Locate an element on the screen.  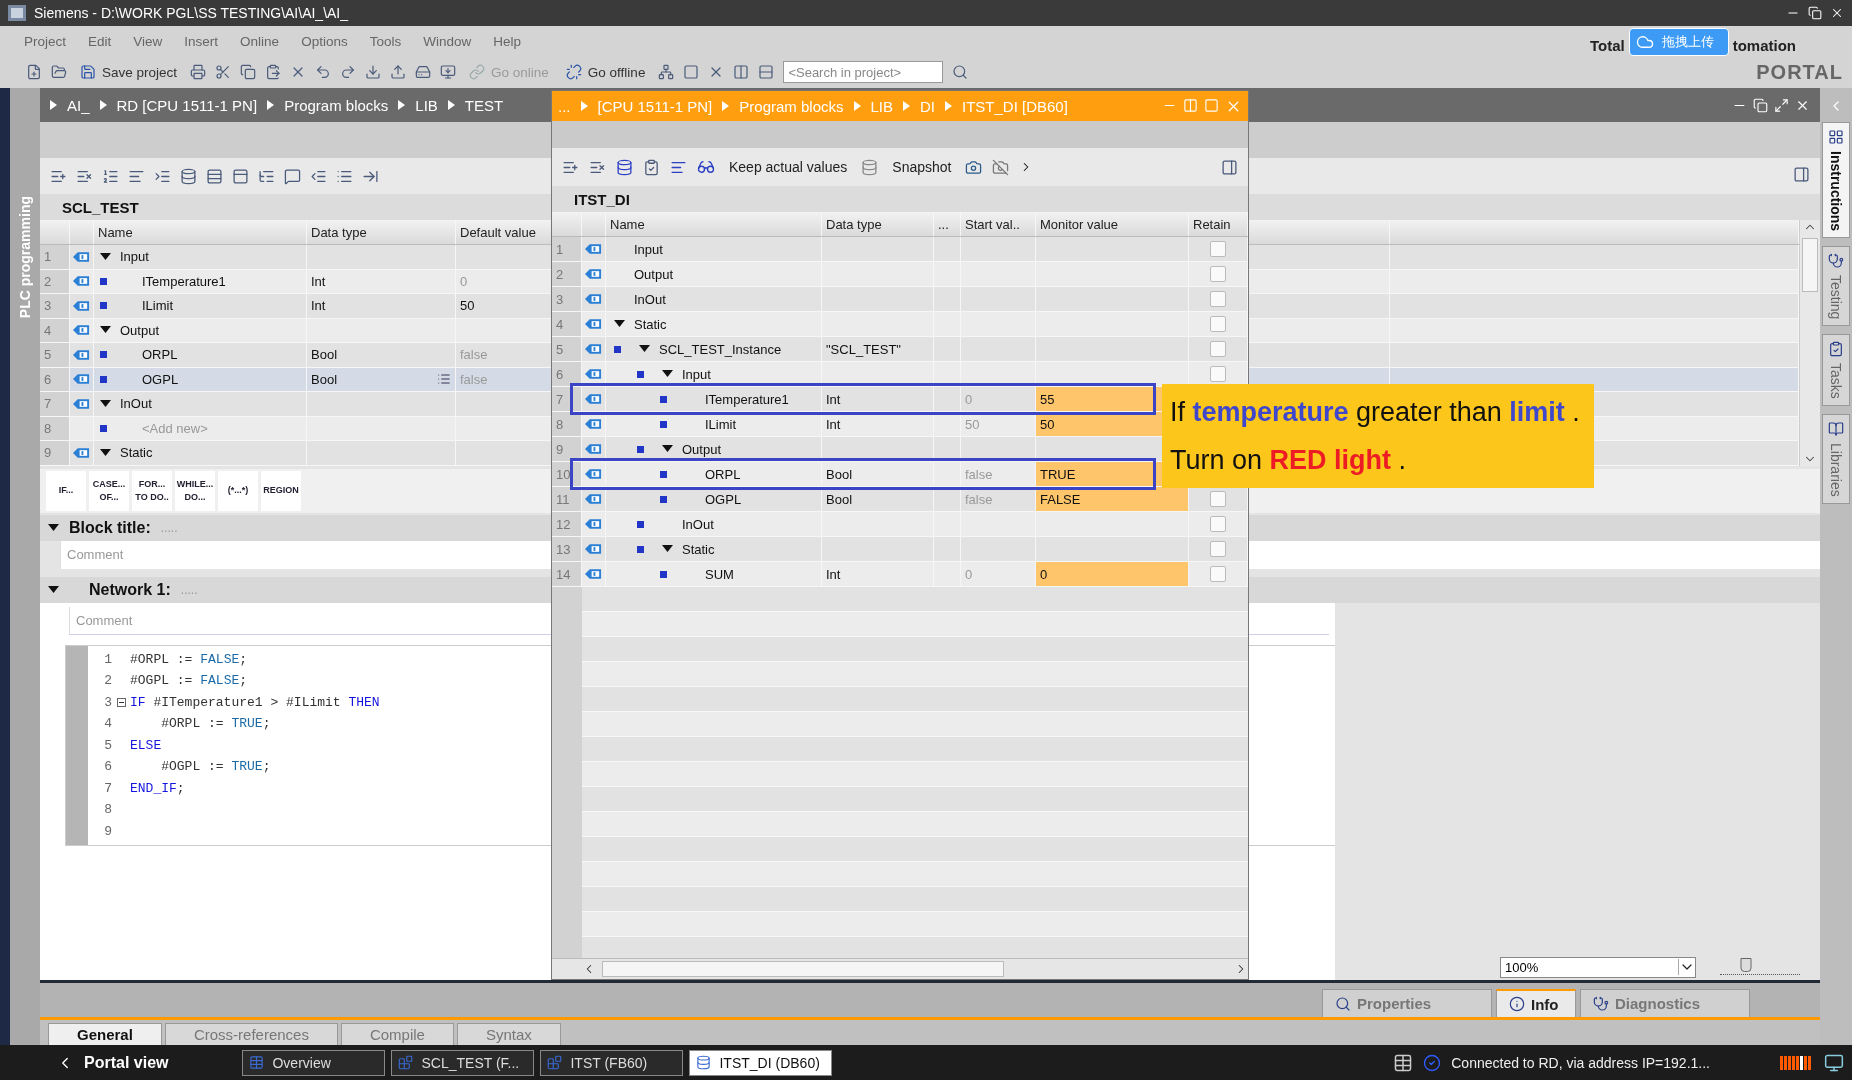
default-value: 50 is located at coordinates (467, 306).